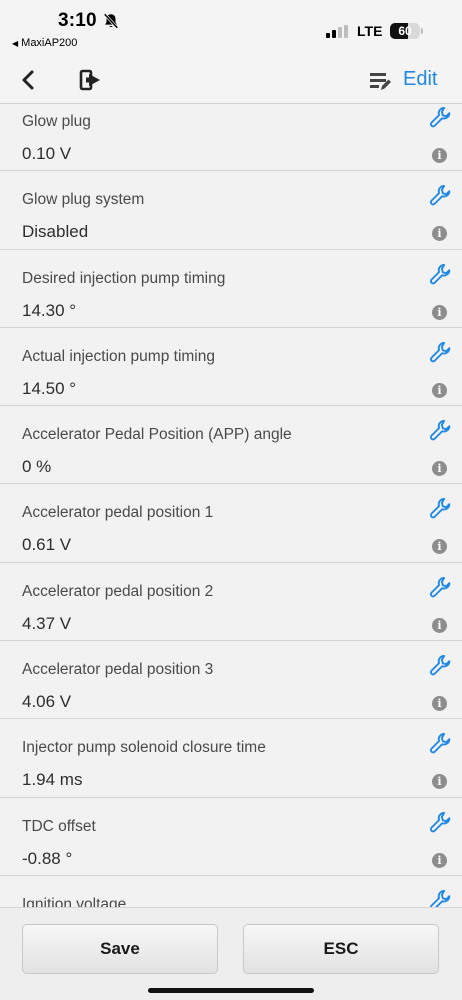 The image size is (462, 1000). Describe the element at coordinates (422, 31) in the screenshot. I see `battery-tip` at that location.